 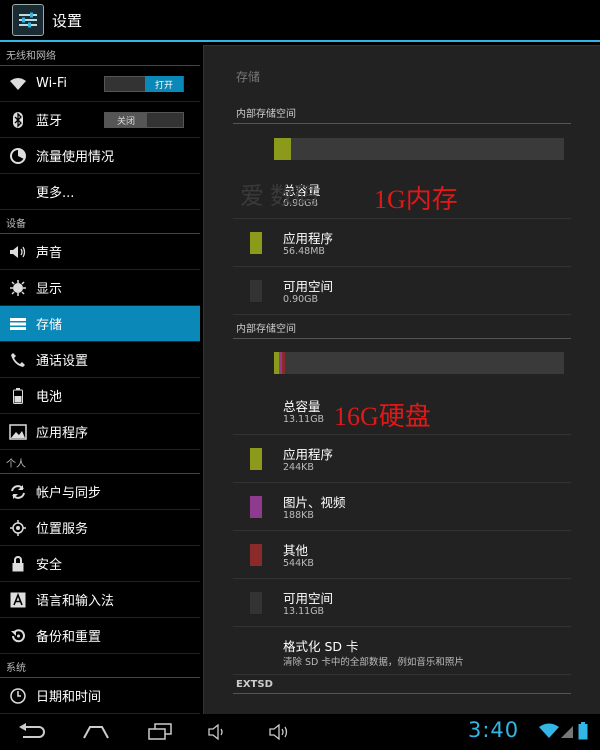 I want to click on volume-up-button, so click(x=281, y=732).